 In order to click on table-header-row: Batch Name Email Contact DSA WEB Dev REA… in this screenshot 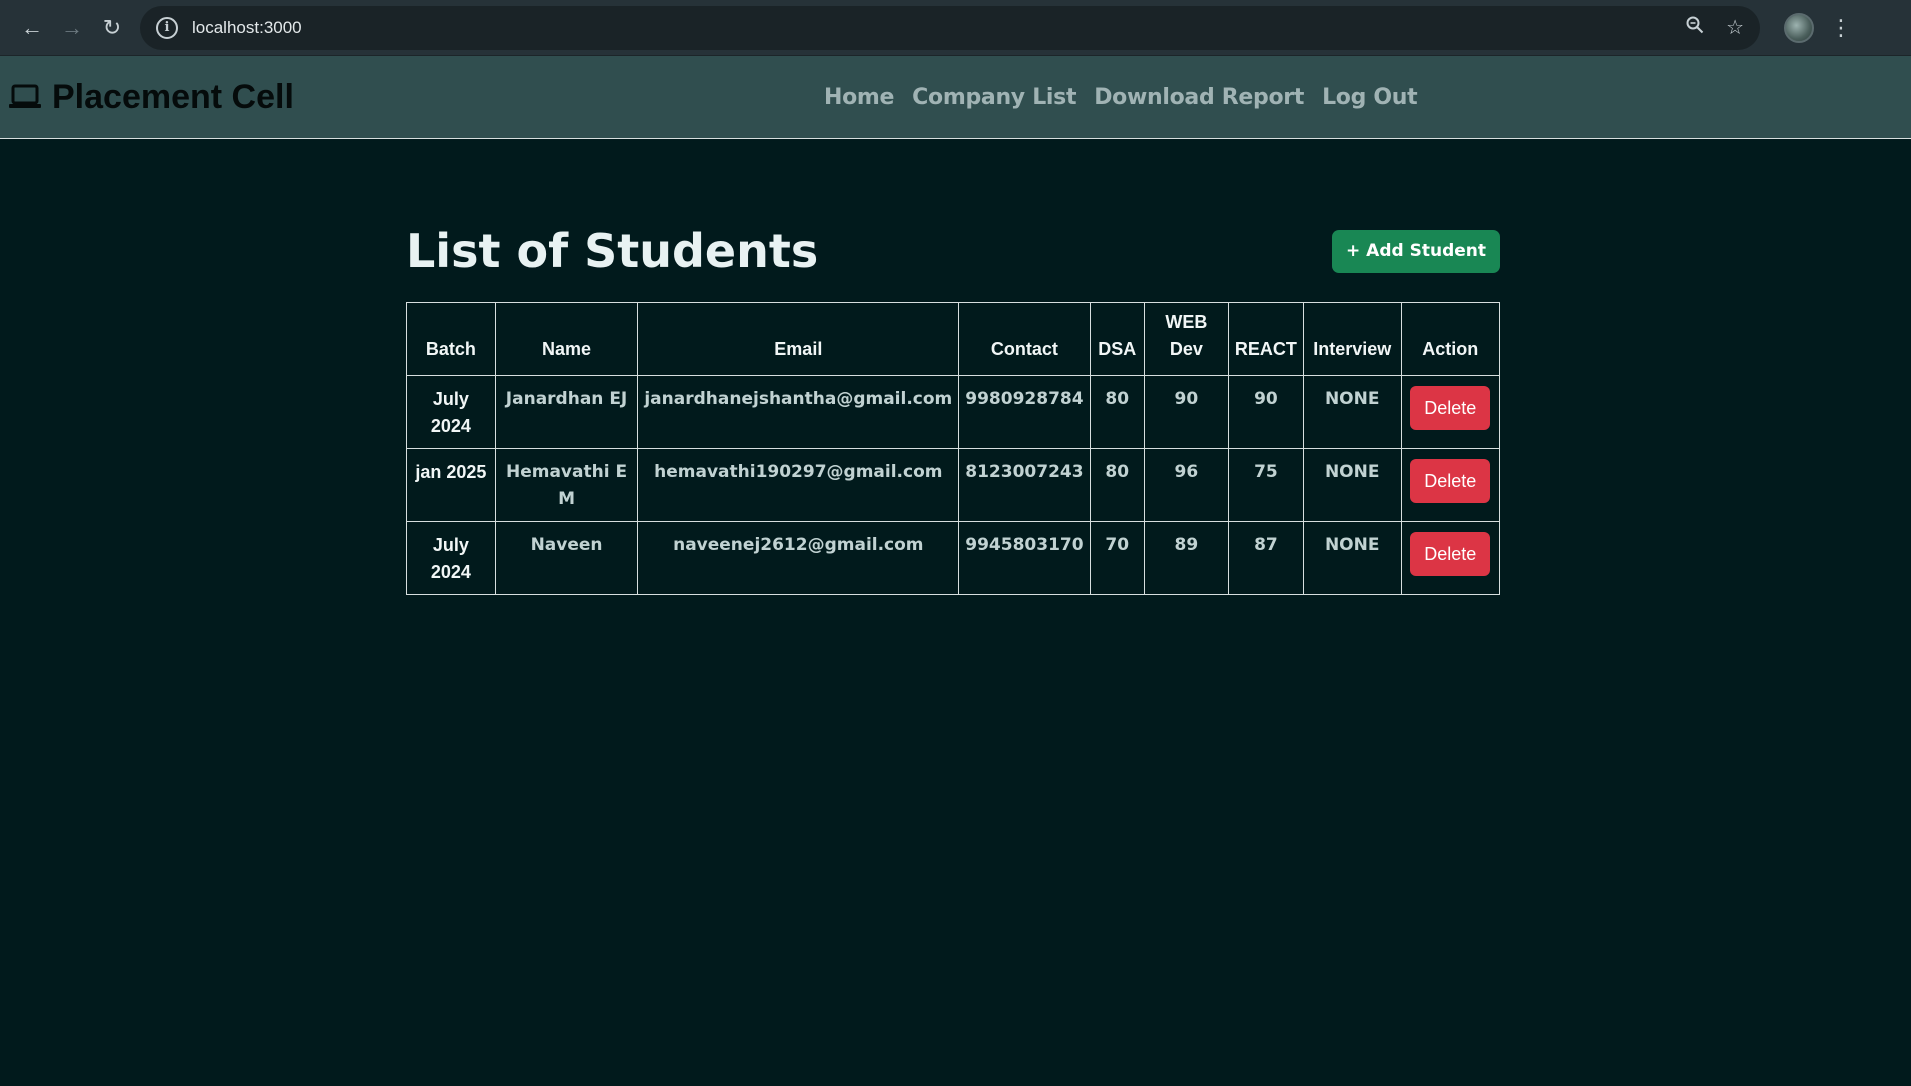, I will do `click(953, 339)`.